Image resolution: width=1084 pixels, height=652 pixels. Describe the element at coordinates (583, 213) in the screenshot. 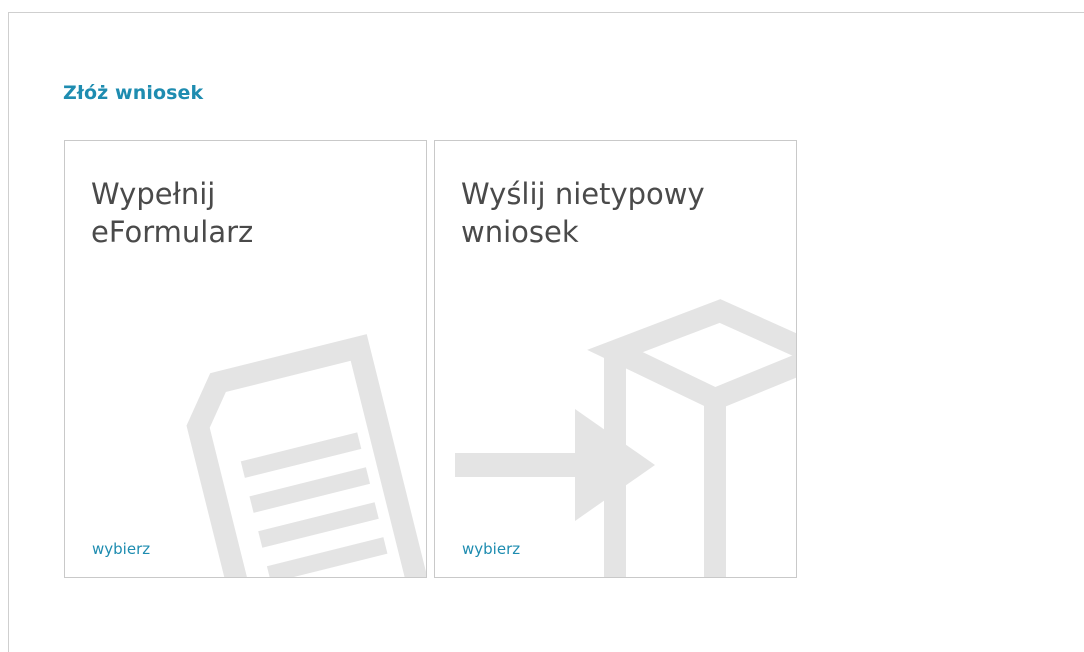

I see `tile-title: Wyślij nietypowy wniosek` at that location.